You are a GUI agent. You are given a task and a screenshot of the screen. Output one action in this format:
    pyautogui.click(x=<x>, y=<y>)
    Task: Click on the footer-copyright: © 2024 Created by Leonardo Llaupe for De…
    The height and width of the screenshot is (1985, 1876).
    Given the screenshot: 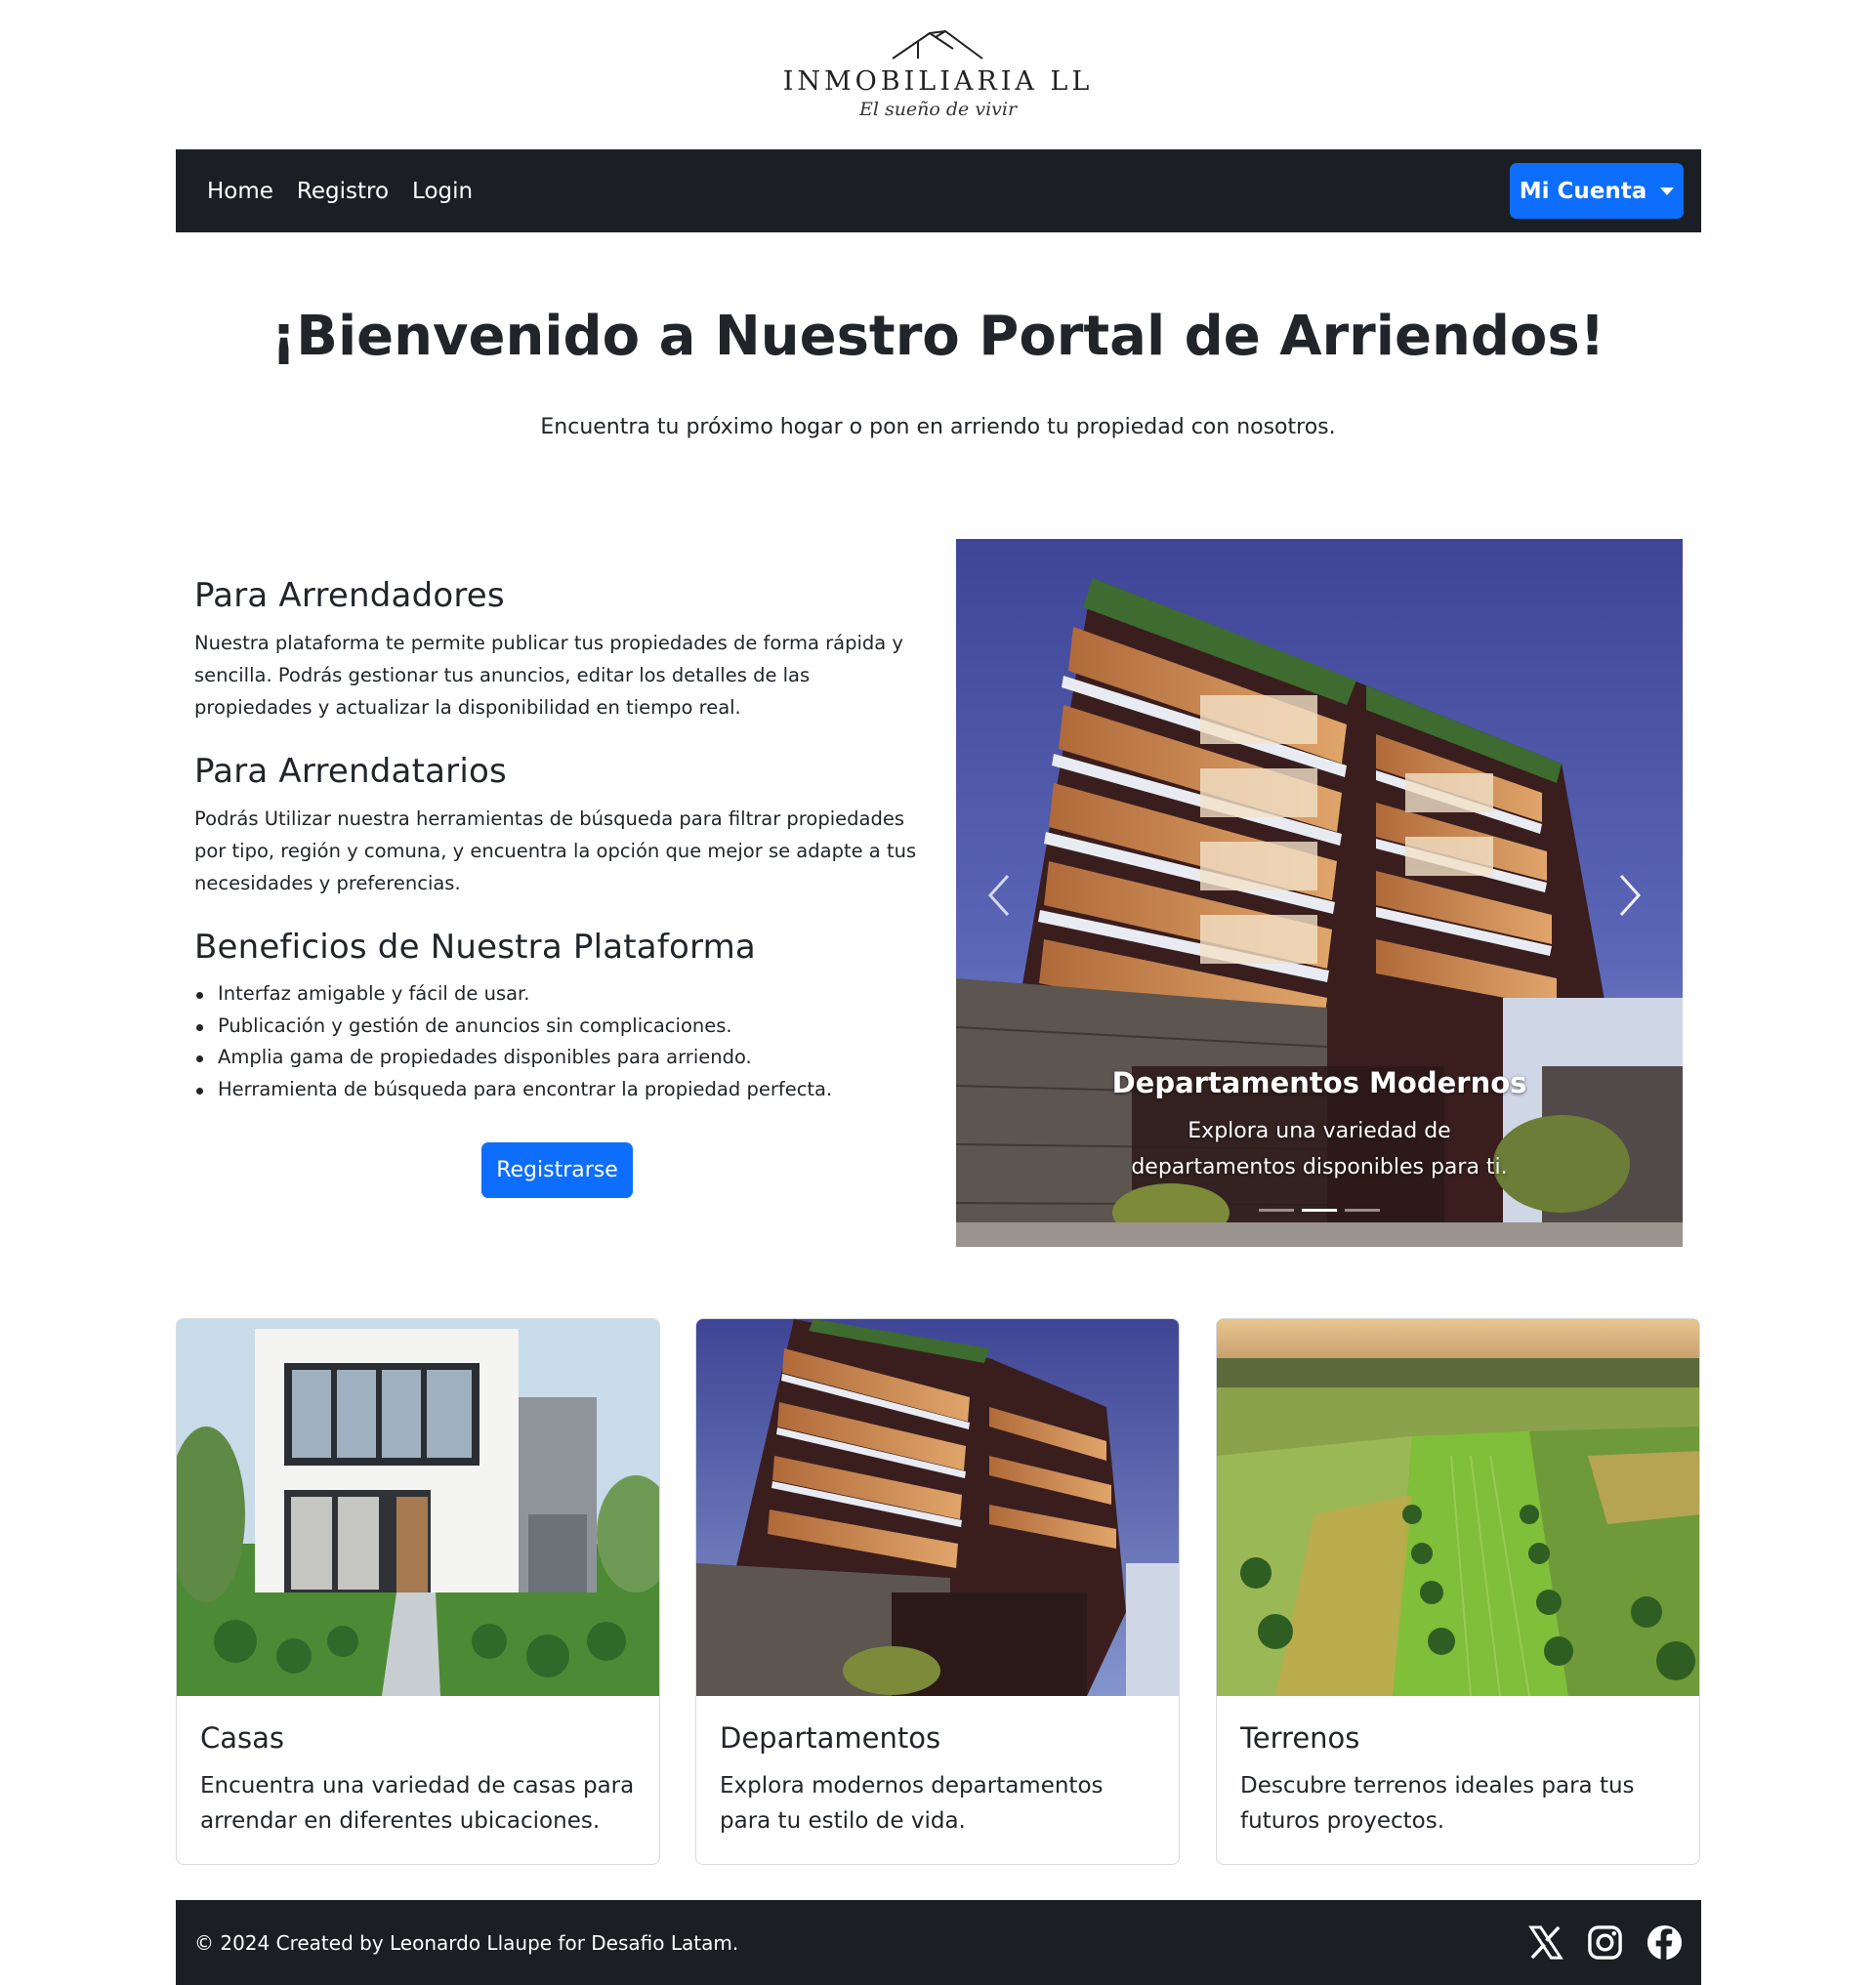 What is the action you would take?
    pyautogui.click(x=467, y=1942)
    